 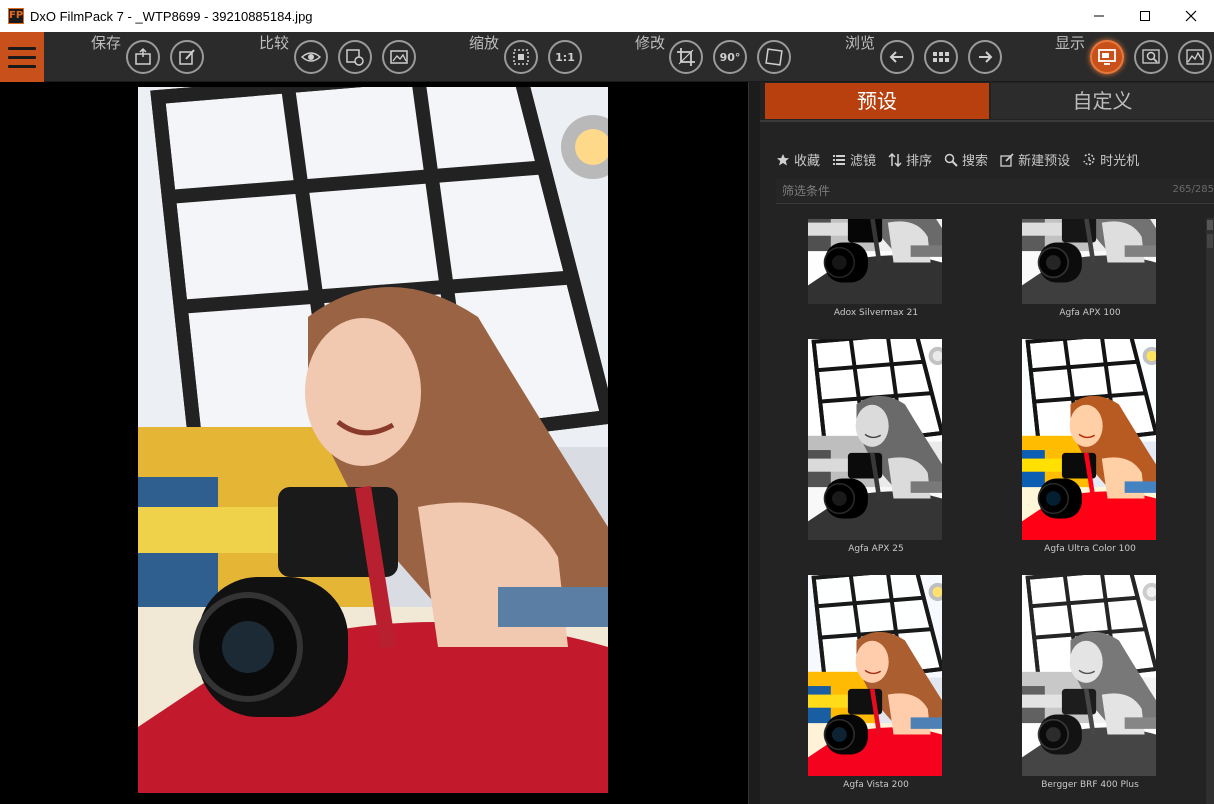 I want to click on tab-custom: 自定义, so click(x=1102, y=101).